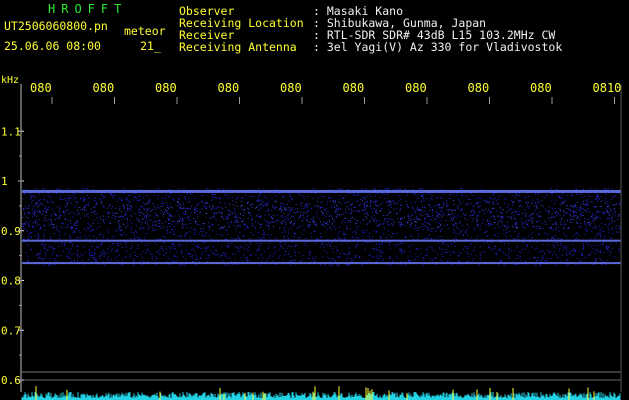 Image resolution: width=629 pixels, height=400 pixels. I want to click on freq-tick-label: 0.6, so click(11, 380).